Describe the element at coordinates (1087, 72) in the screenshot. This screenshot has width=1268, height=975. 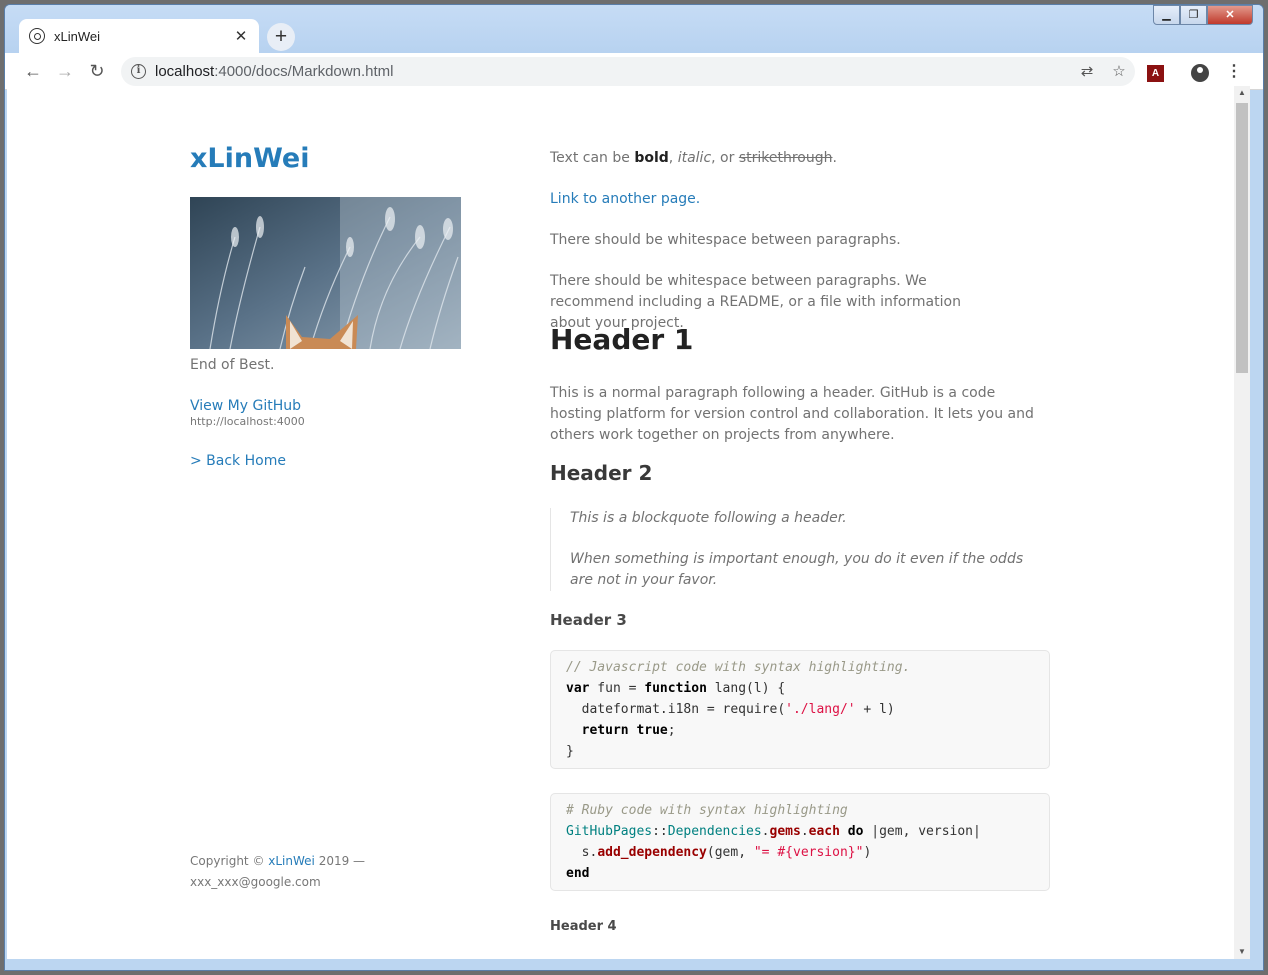
I see `translate-icon: ⇄` at that location.